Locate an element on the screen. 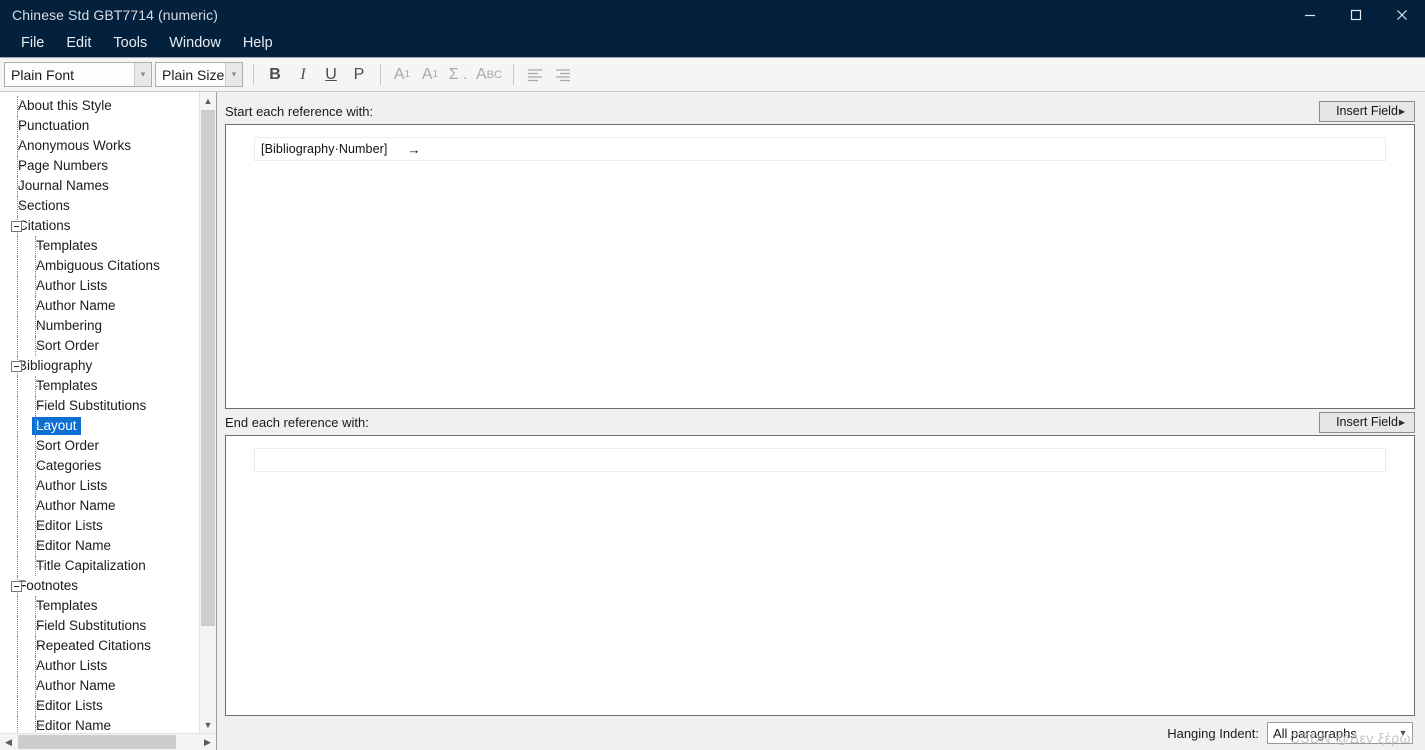  tree-item-title-capitalization: Title Capitalization is located at coordinates (99, 566).